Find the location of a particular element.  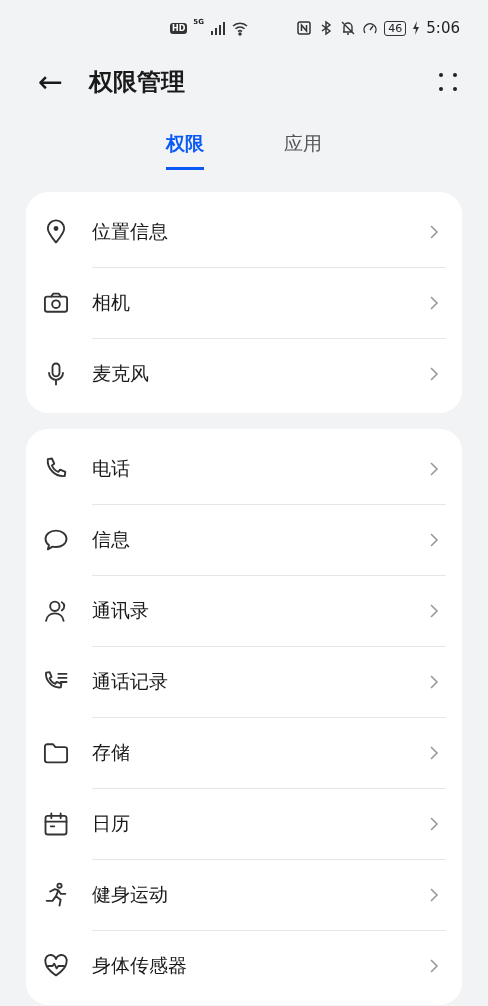

nfc-icon is located at coordinates (304, 28).